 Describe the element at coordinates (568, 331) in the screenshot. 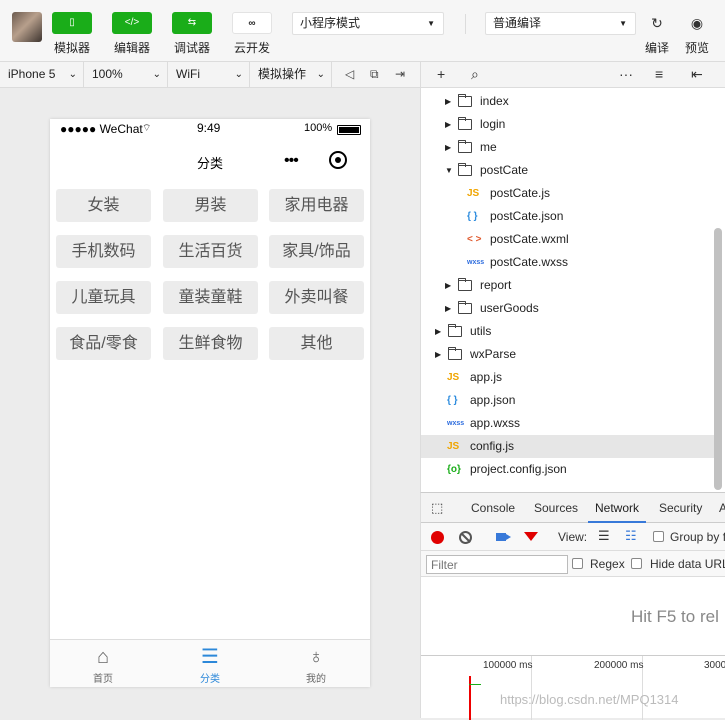

I see `tree-folder-row: ▶ utils` at that location.